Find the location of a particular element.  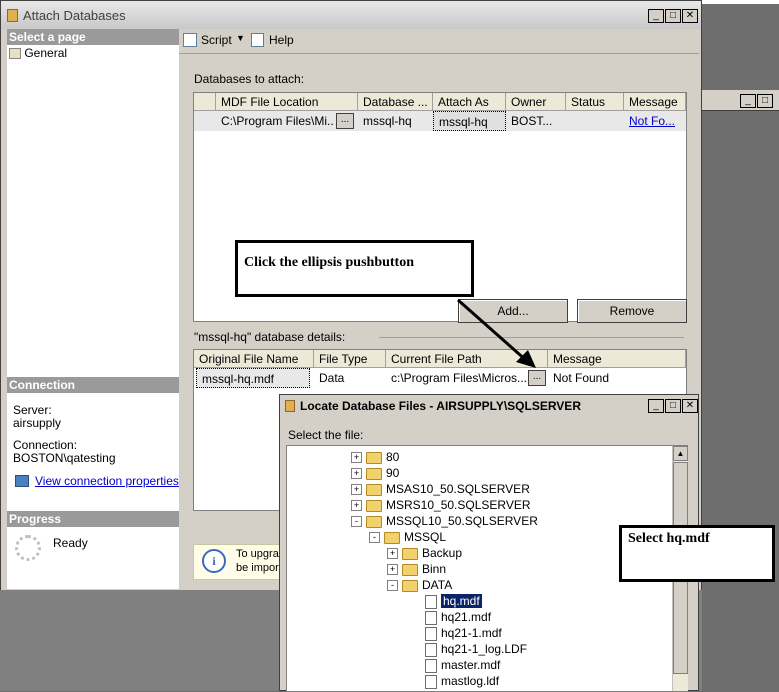

tree-item-label: DATA is located at coordinates (437, 585).